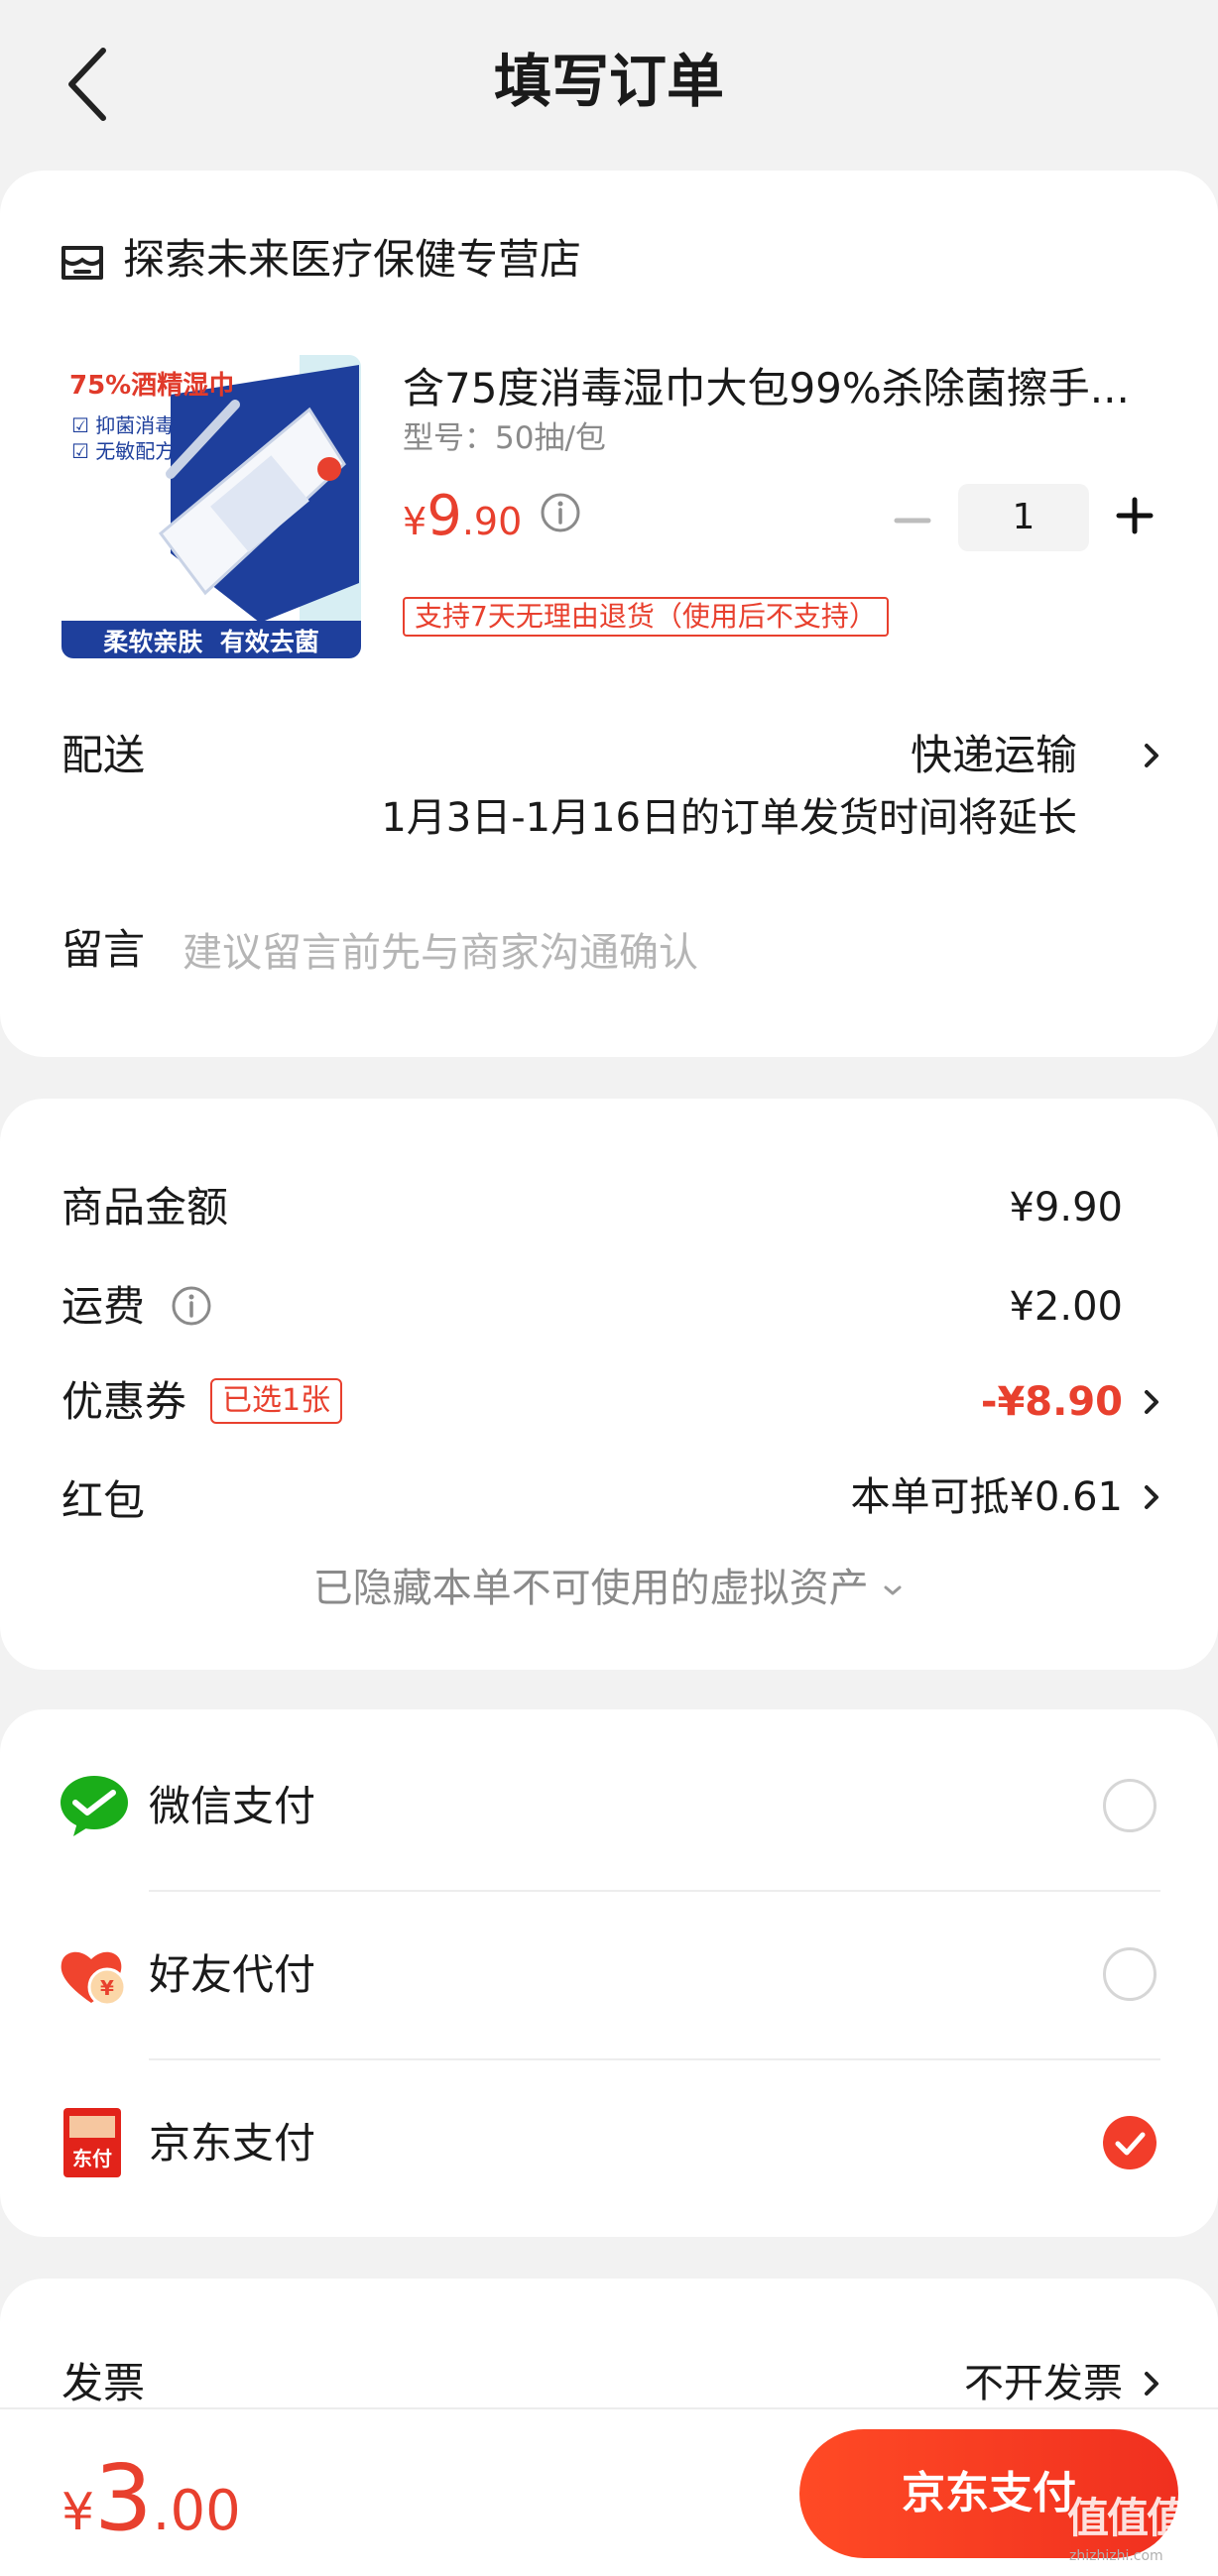 This screenshot has width=1218, height=2576. Describe the element at coordinates (1044, 2384) in the screenshot. I see `invoice-value: 不开发票` at that location.